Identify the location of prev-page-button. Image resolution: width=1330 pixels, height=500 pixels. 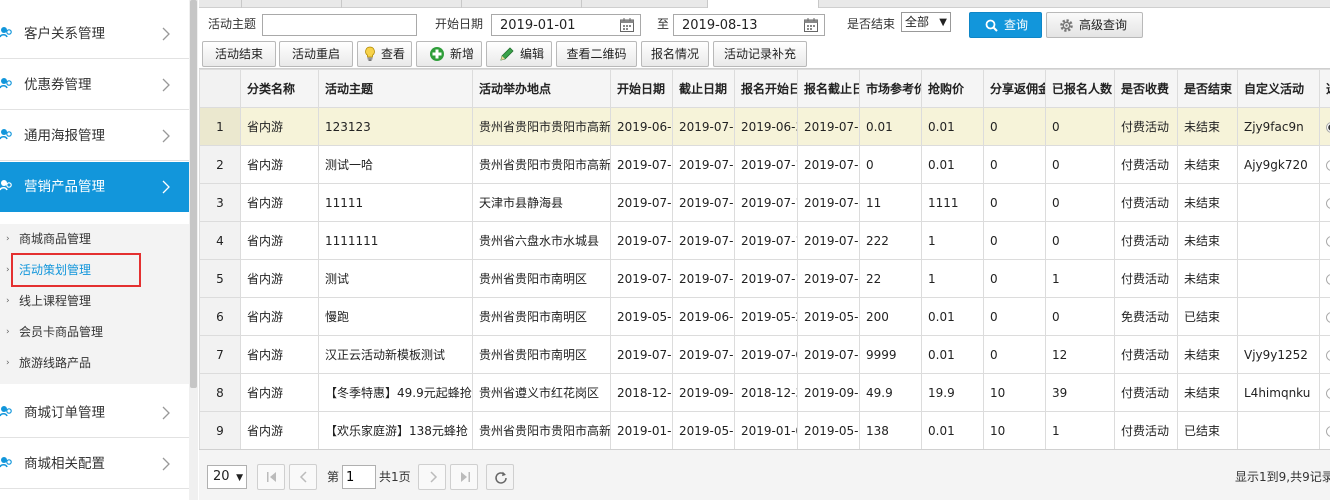
(303, 477).